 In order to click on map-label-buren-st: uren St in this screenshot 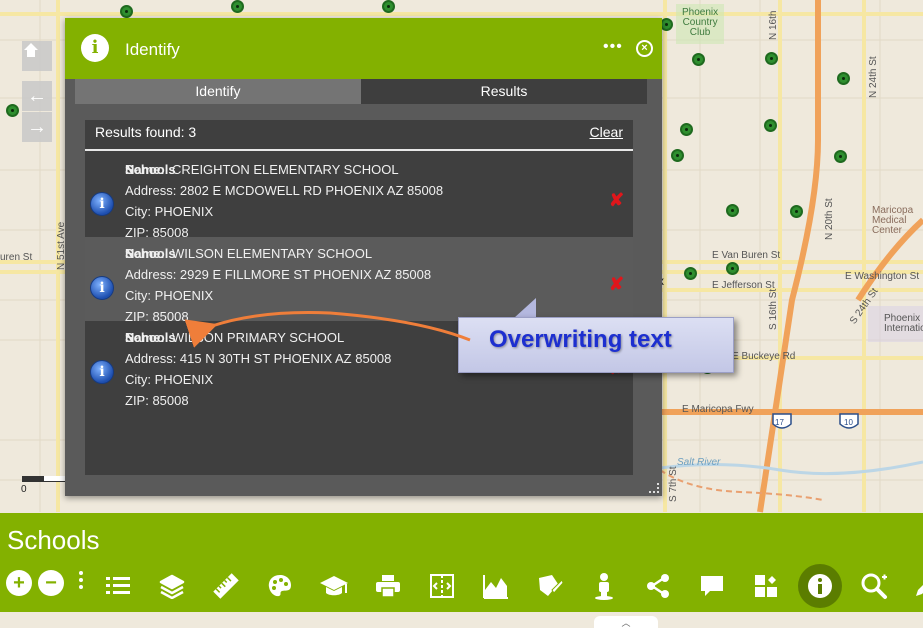, I will do `click(16, 257)`.